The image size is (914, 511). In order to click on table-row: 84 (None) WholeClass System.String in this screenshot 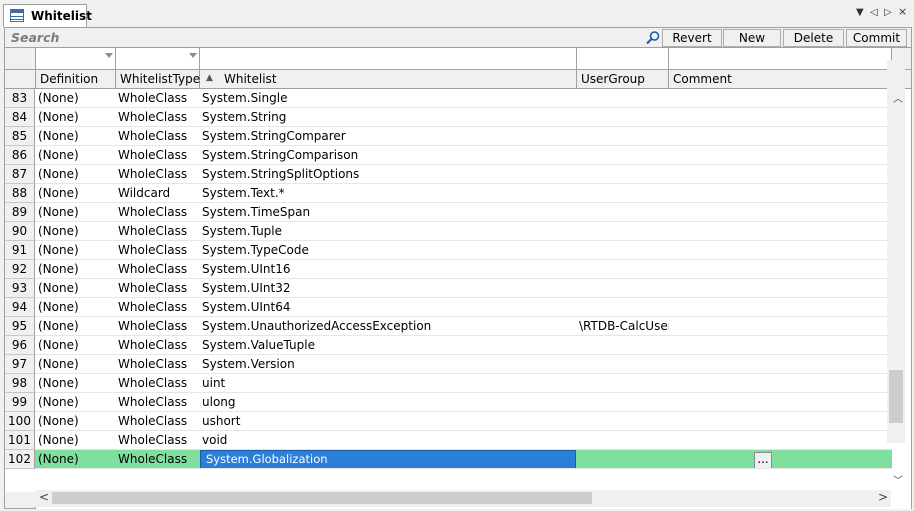, I will do `click(448, 117)`.